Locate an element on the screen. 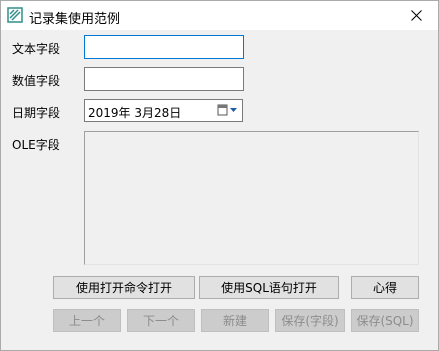 The width and height of the screenshot is (439, 351). calendar-dropdown-icon is located at coordinates (228, 110).